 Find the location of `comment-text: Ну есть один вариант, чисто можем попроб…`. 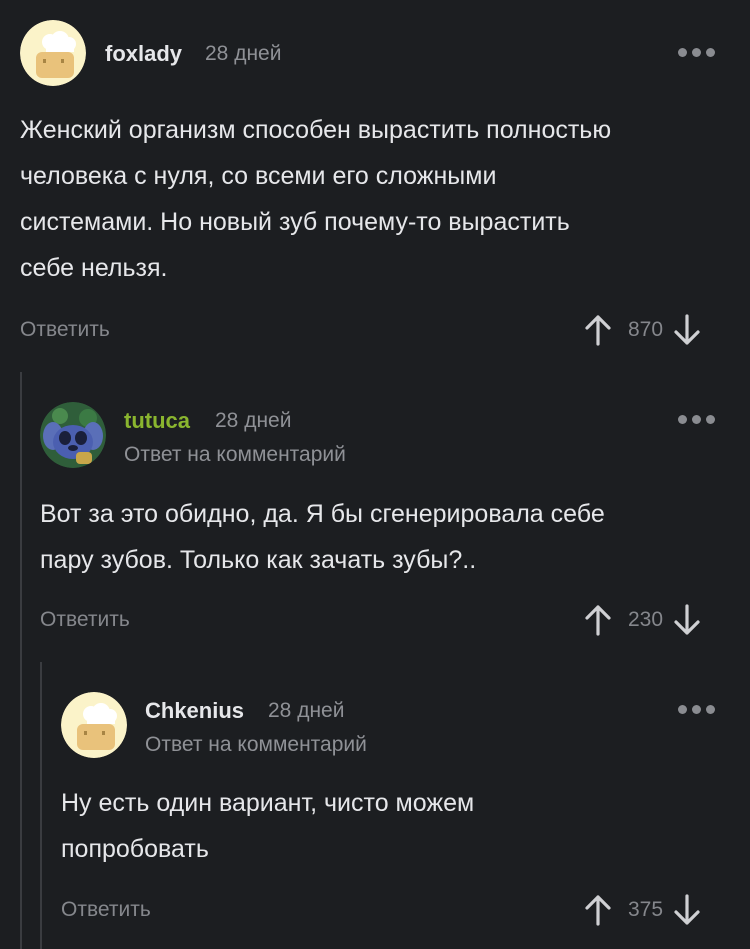

comment-text: Ну есть один вариант, чисто можем попроб… is located at coordinates (267, 826).